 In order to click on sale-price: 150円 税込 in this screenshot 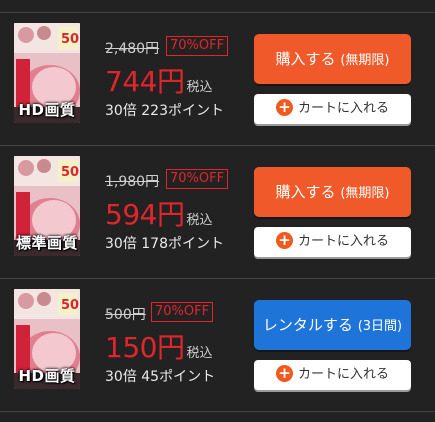, I will do `click(158, 346)`.